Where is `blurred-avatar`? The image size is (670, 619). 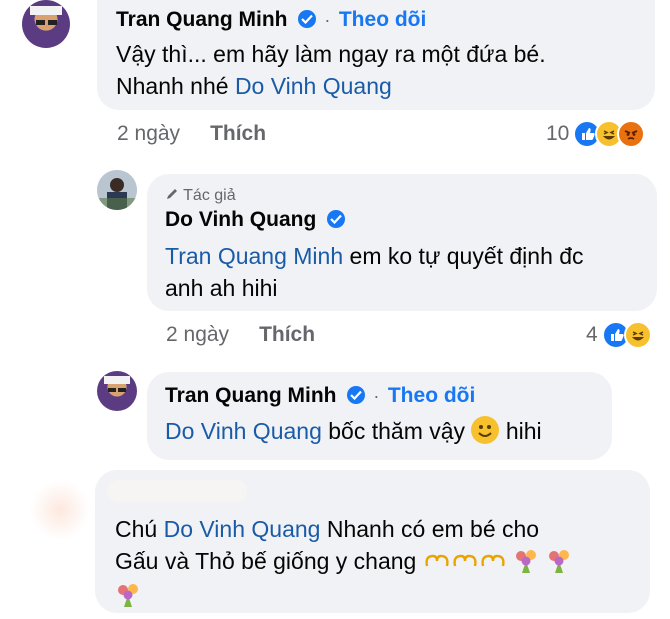
blurred-avatar is located at coordinates (60, 510).